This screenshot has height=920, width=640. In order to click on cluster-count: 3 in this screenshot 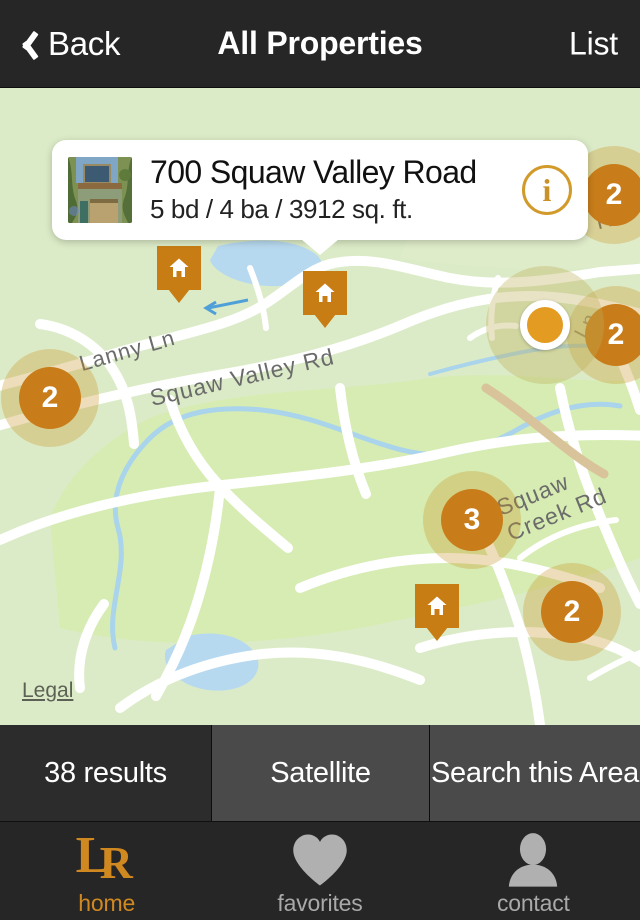, I will do `click(472, 520)`.